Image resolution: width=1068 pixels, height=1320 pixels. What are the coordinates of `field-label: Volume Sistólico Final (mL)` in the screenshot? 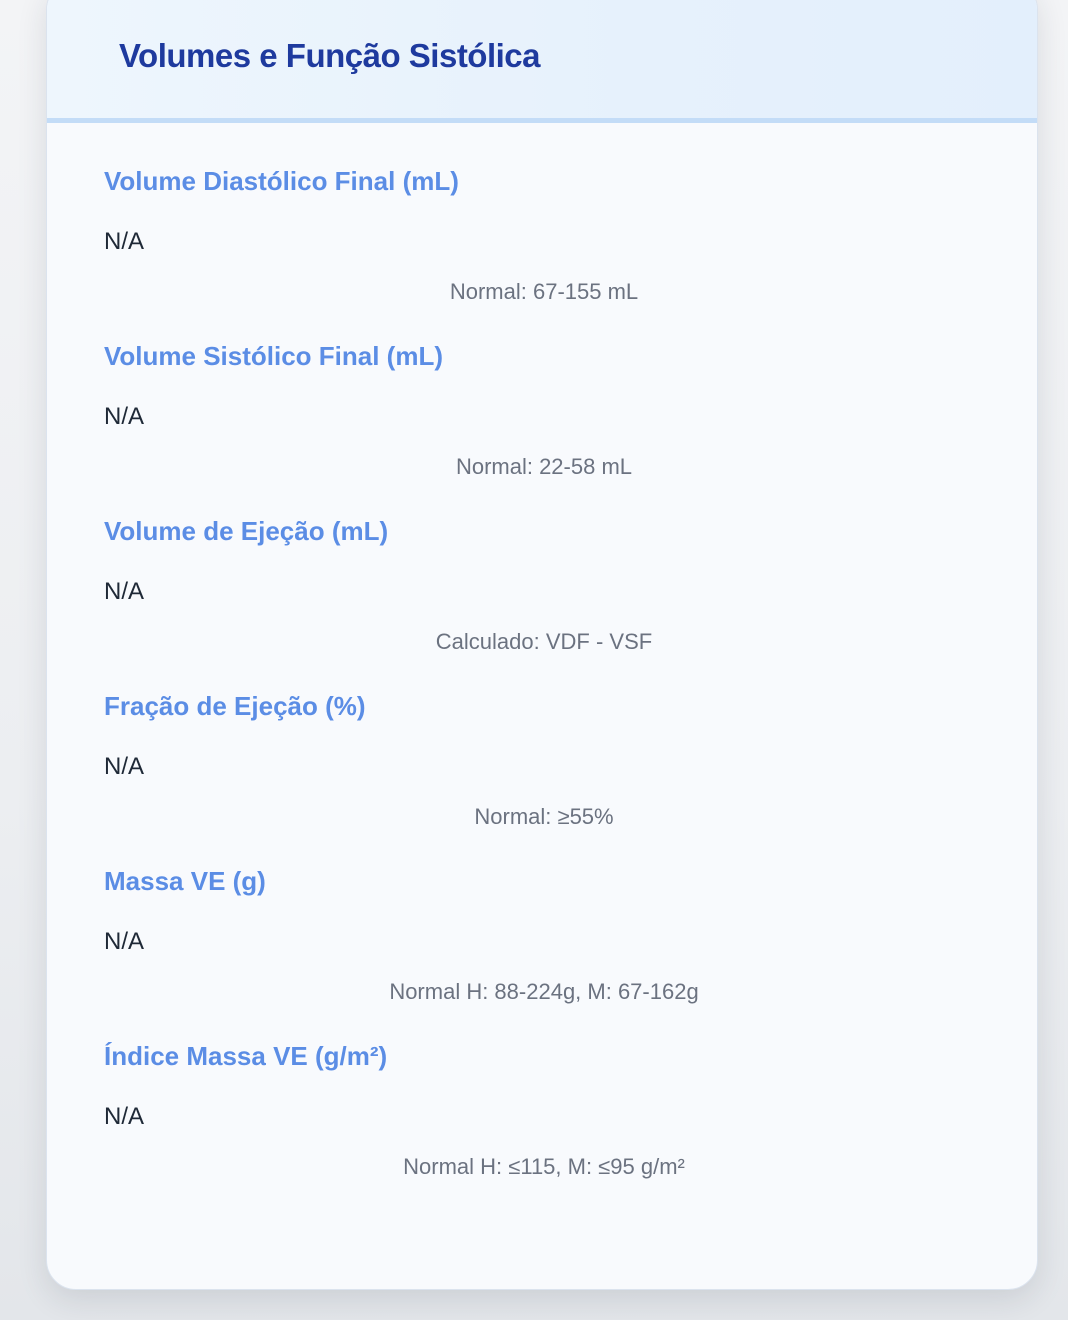 It's located at (273, 356).